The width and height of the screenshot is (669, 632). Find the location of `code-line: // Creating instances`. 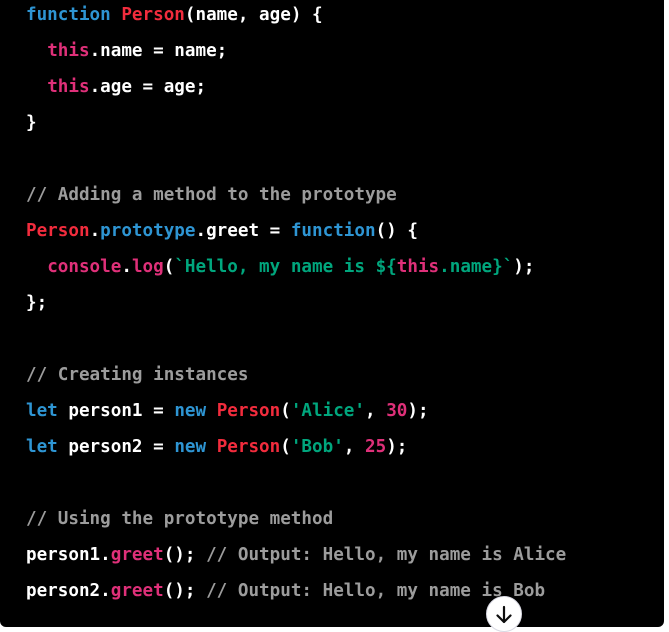

code-line: // Creating instances is located at coordinates (296, 375).